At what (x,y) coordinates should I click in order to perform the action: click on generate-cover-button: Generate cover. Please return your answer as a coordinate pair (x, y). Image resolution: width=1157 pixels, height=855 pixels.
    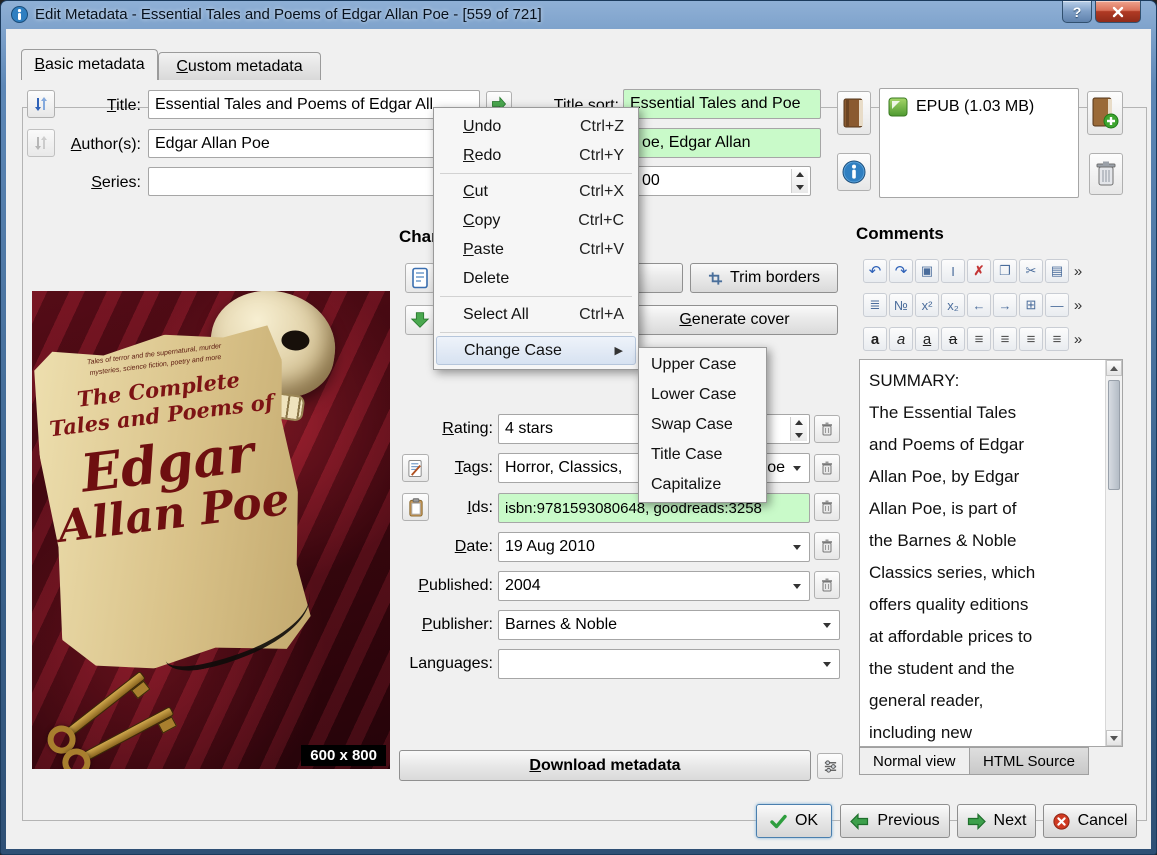
    Looking at the image, I should click on (734, 320).